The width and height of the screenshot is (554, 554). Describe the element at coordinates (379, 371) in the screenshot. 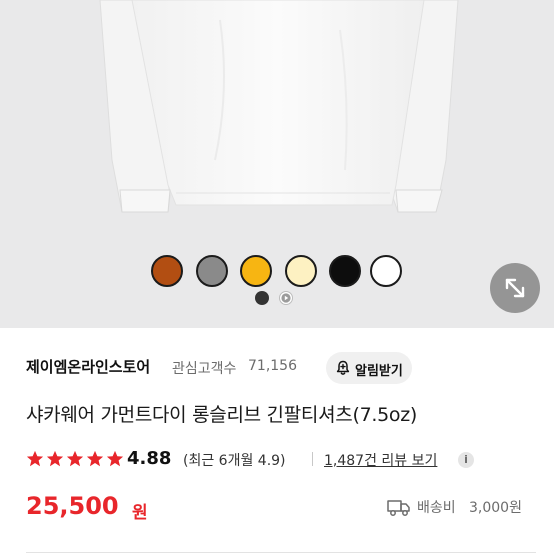

I see `notify-button-label: 알림받기` at that location.